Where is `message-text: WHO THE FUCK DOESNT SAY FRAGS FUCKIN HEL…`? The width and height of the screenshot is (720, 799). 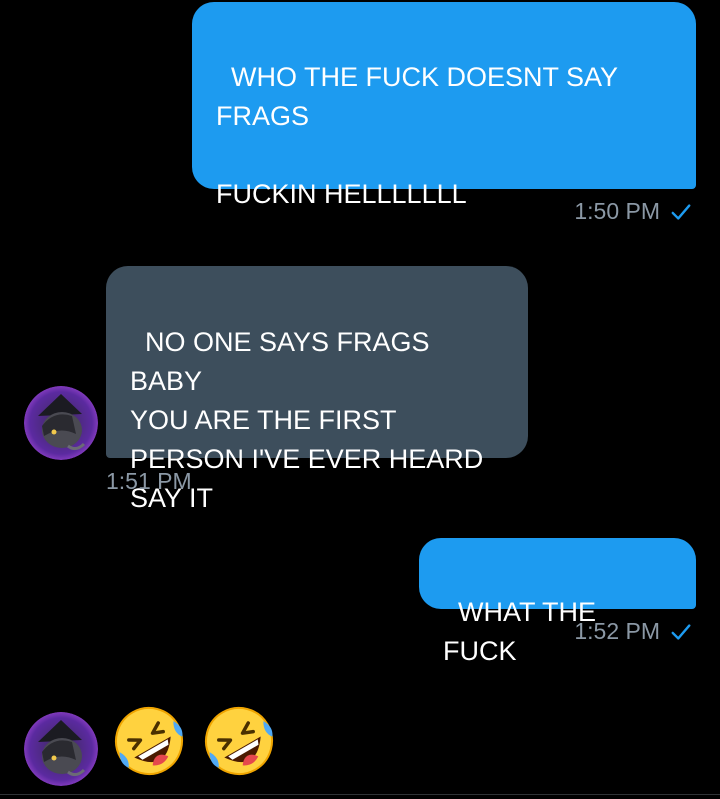
message-text: WHO THE FUCK DOESNT SAY FRAGS FUCKIN HEL… is located at coordinates (417, 135).